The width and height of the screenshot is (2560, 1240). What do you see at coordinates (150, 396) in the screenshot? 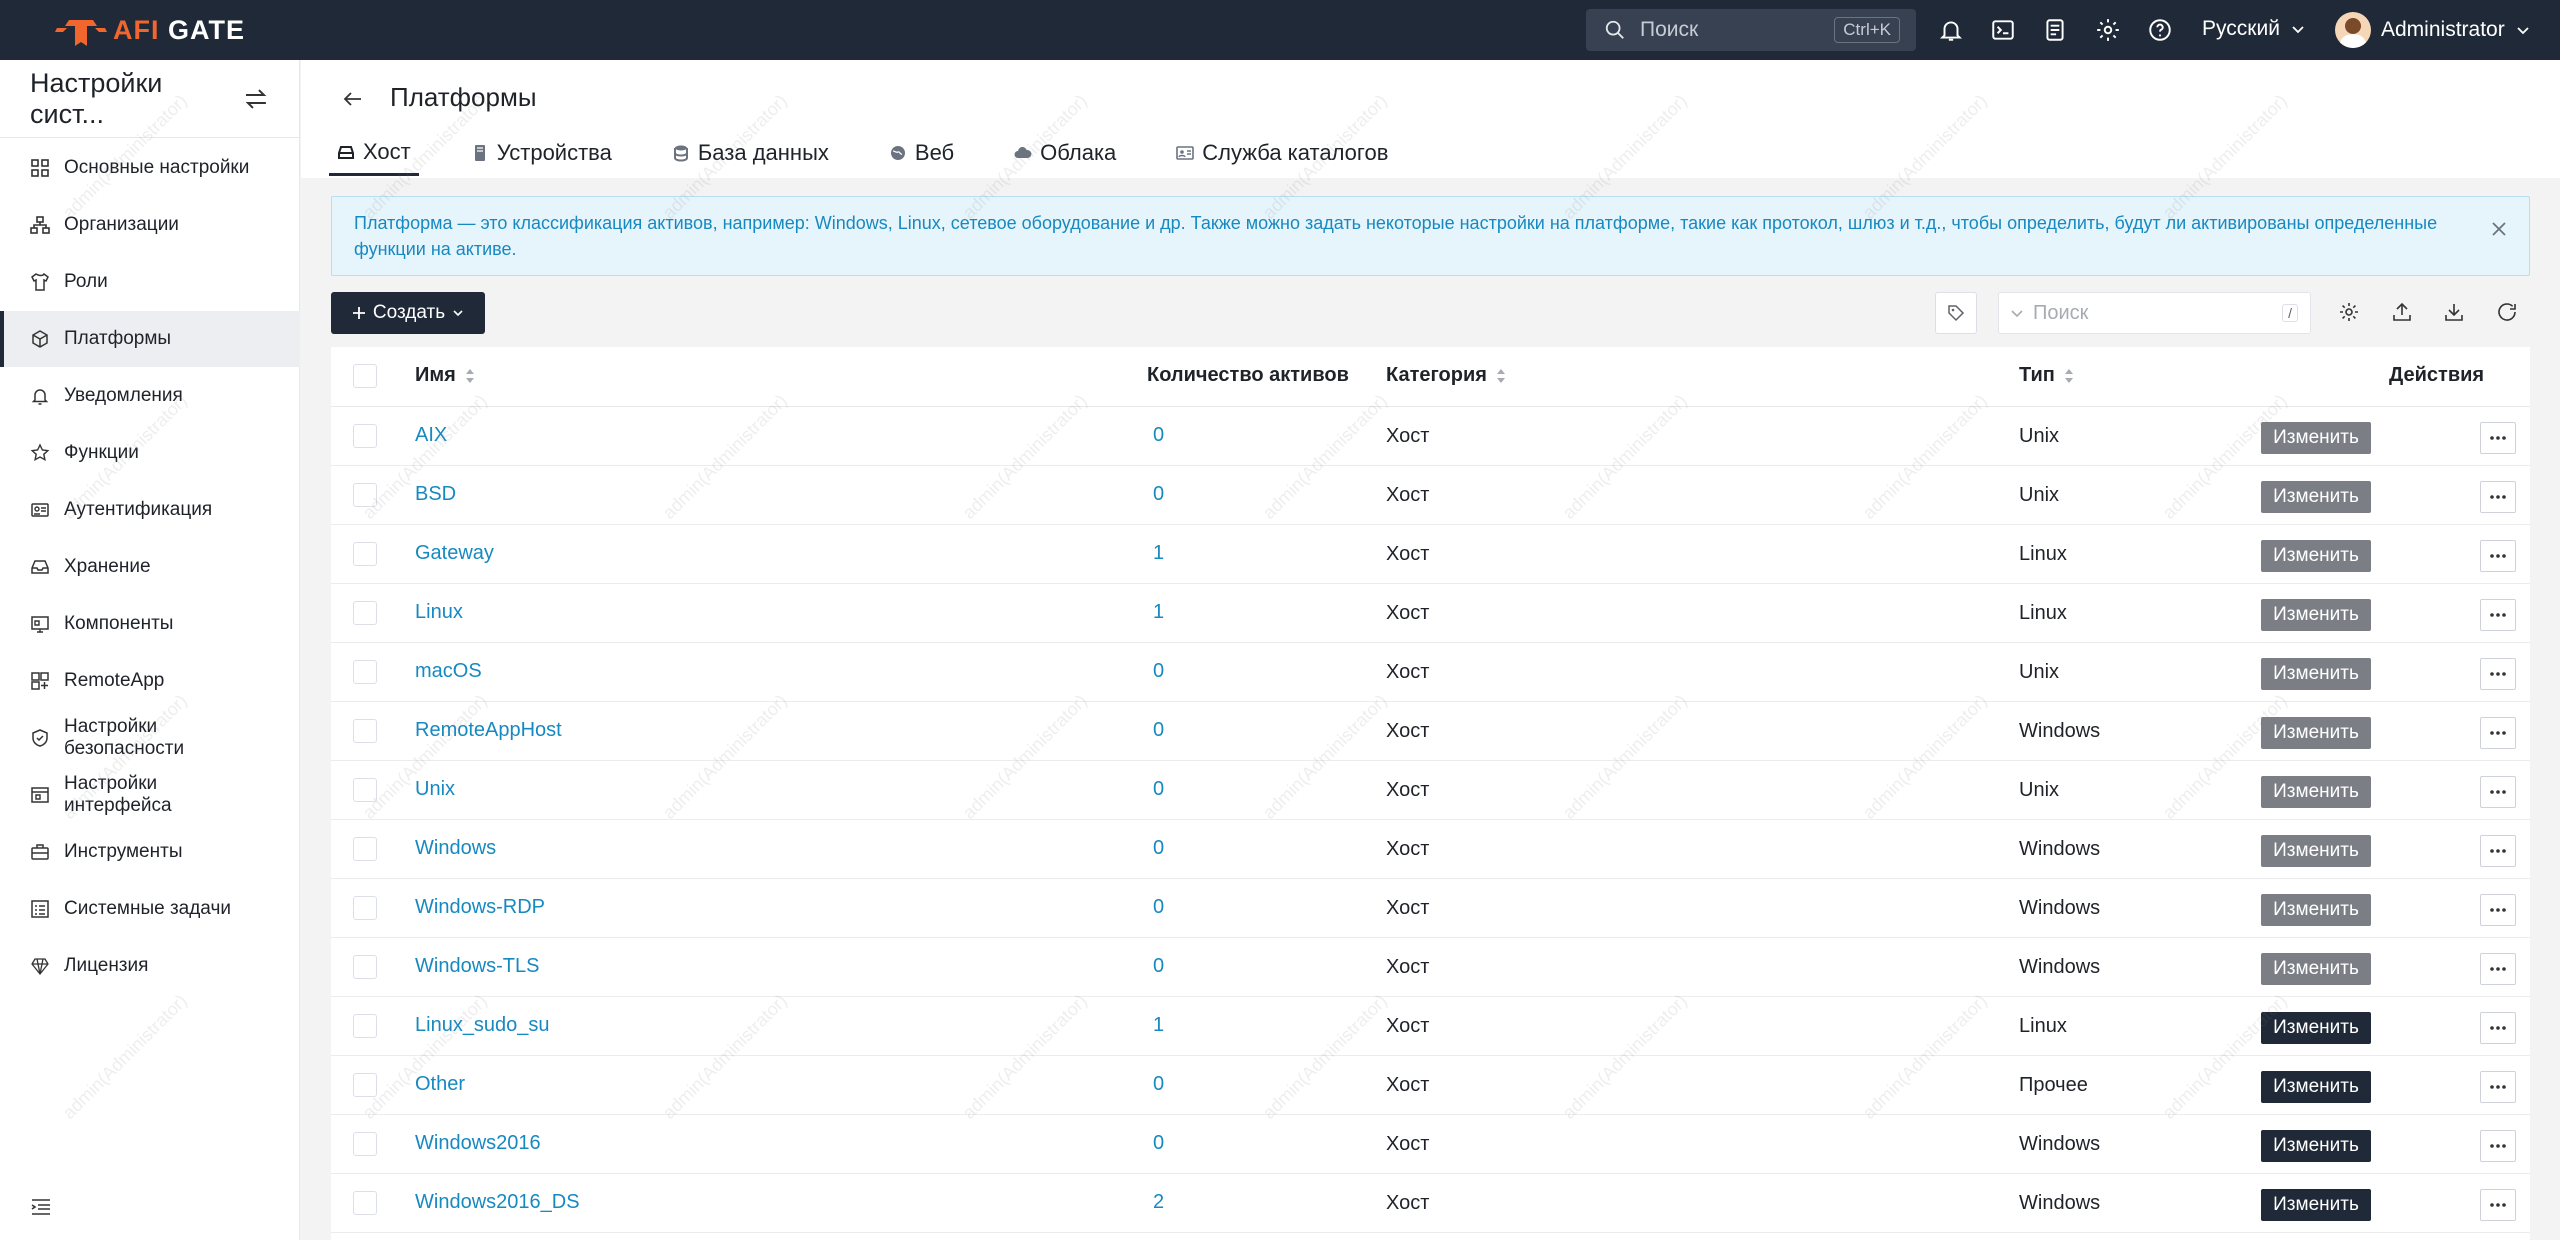
I see `sidebar-item-notifications: Уведомления` at bounding box center [150, 396].